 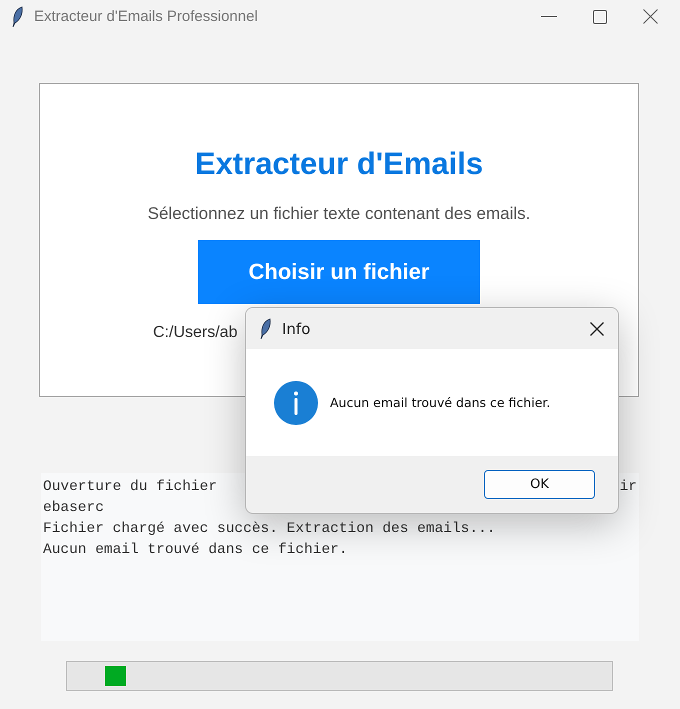 What do you see at coordinates (195, 550) in the screenshot?
I see `log-line: Aucun email trouvé dans ce fichier.` at bounding box center [195, 550].